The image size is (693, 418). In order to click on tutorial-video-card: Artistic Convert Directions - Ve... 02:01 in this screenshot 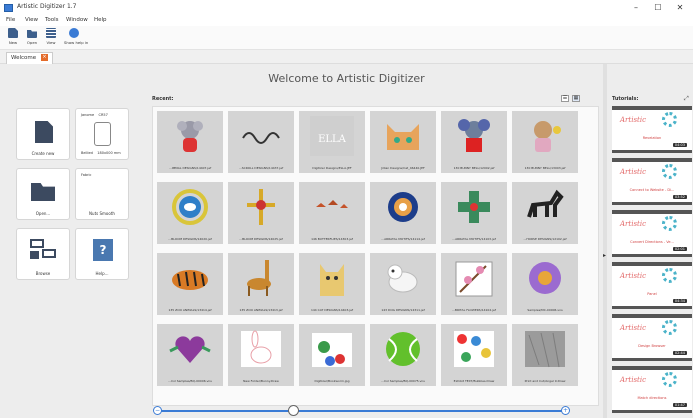, I will do `click(652, 233)`.